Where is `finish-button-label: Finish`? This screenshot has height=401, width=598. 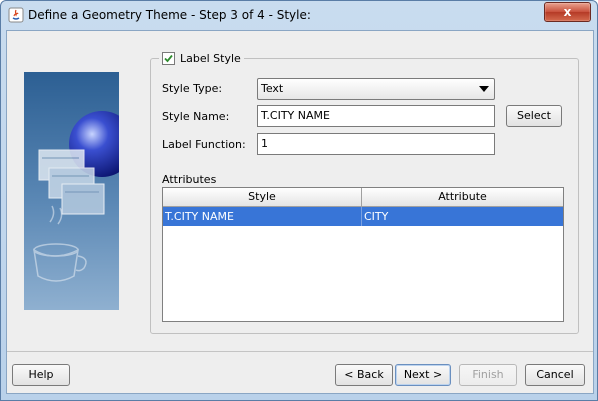
finish-button-label: Finish is located at coordinates (488, 374).